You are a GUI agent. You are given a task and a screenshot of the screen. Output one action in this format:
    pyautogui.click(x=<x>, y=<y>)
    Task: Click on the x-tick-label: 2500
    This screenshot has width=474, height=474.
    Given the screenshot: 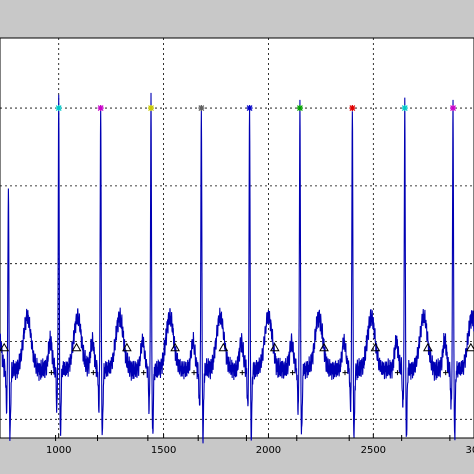 What is the action you would take?
    pyautogui.click(x=373, y=450)
    